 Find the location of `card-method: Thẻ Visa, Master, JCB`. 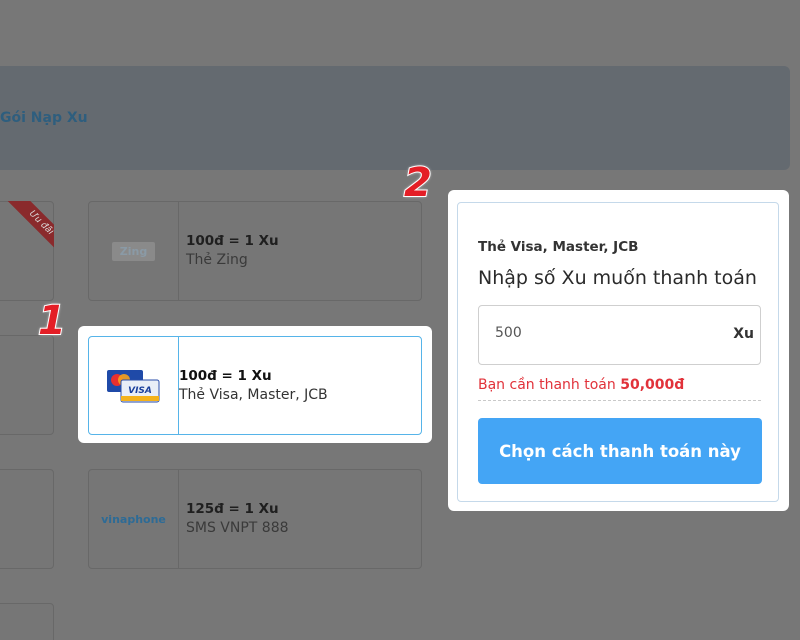

card-method: Thẻ Visa, Master, JCB is located at coordinates (253, 394).